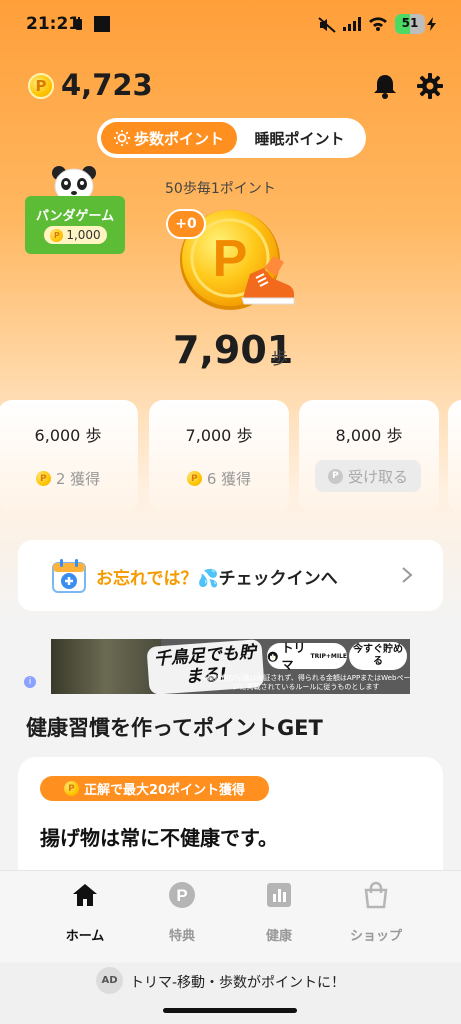  What do you see at coordinates (376, 916) in the screenshot?
I see `nav-shop: ショップ` at bounding box center [376, 916].